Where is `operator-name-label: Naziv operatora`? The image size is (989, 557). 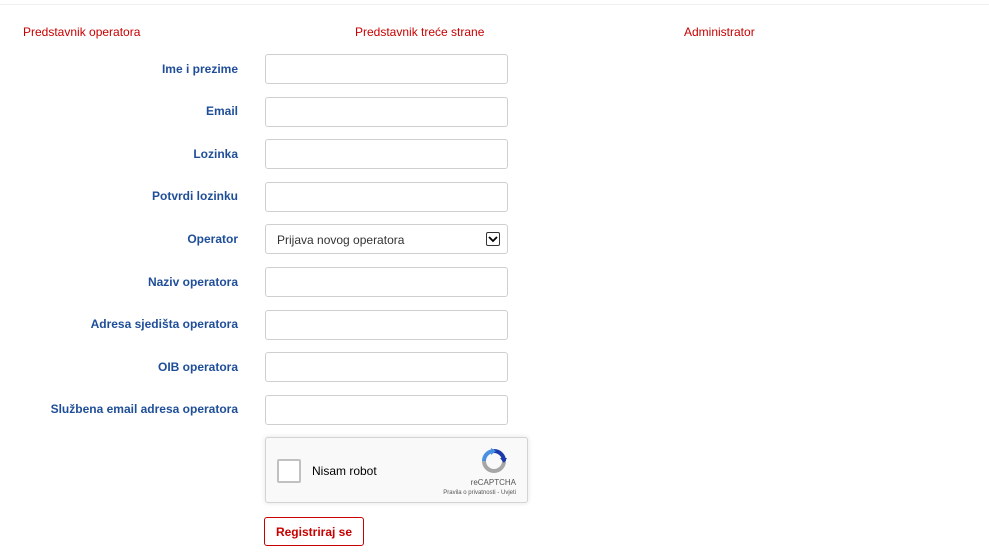
operator-name-label: Naziv operatora is located at coordinates (192, 282).